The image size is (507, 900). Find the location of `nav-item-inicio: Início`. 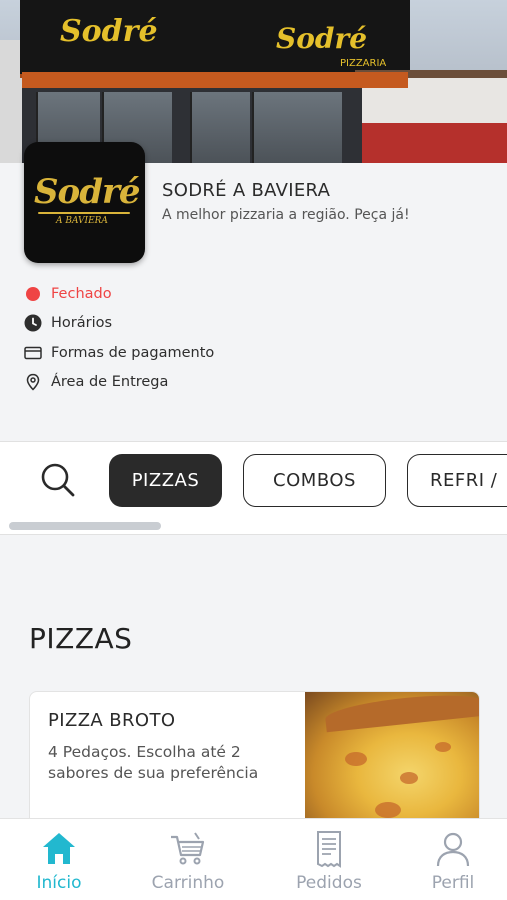

nav-item-inicio: Início is located at coordinates (59, 862).